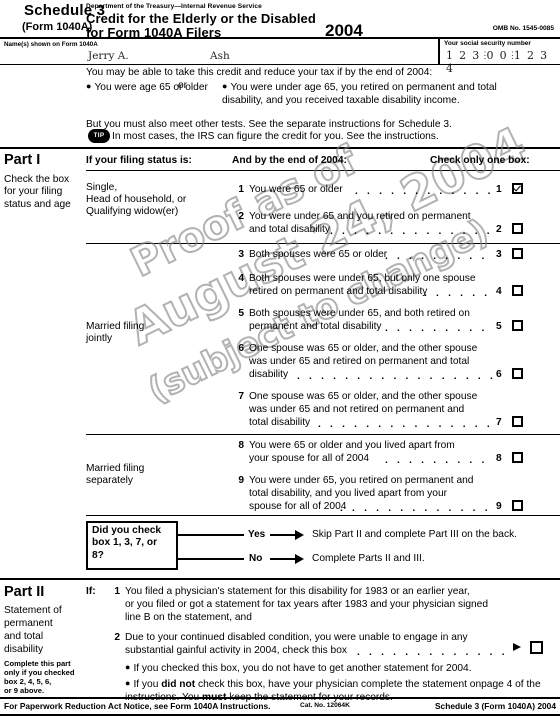  I want to click on part2-divider, so click(280, 579).